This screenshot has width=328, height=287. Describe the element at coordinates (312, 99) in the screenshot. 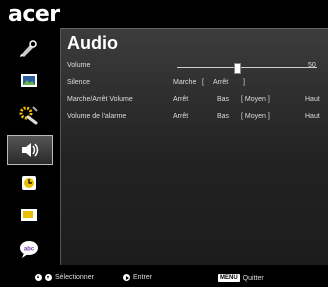

I see `power-volume-option-high: Haut` at that location.